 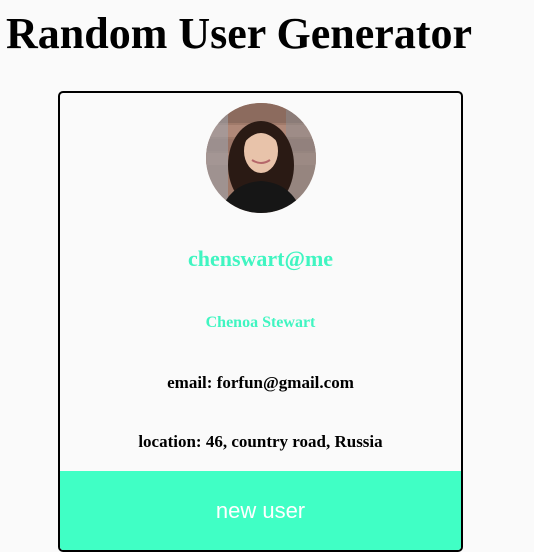 I want to click on email-line: email: forfun@gmail.com, so click(x=260, y=383).